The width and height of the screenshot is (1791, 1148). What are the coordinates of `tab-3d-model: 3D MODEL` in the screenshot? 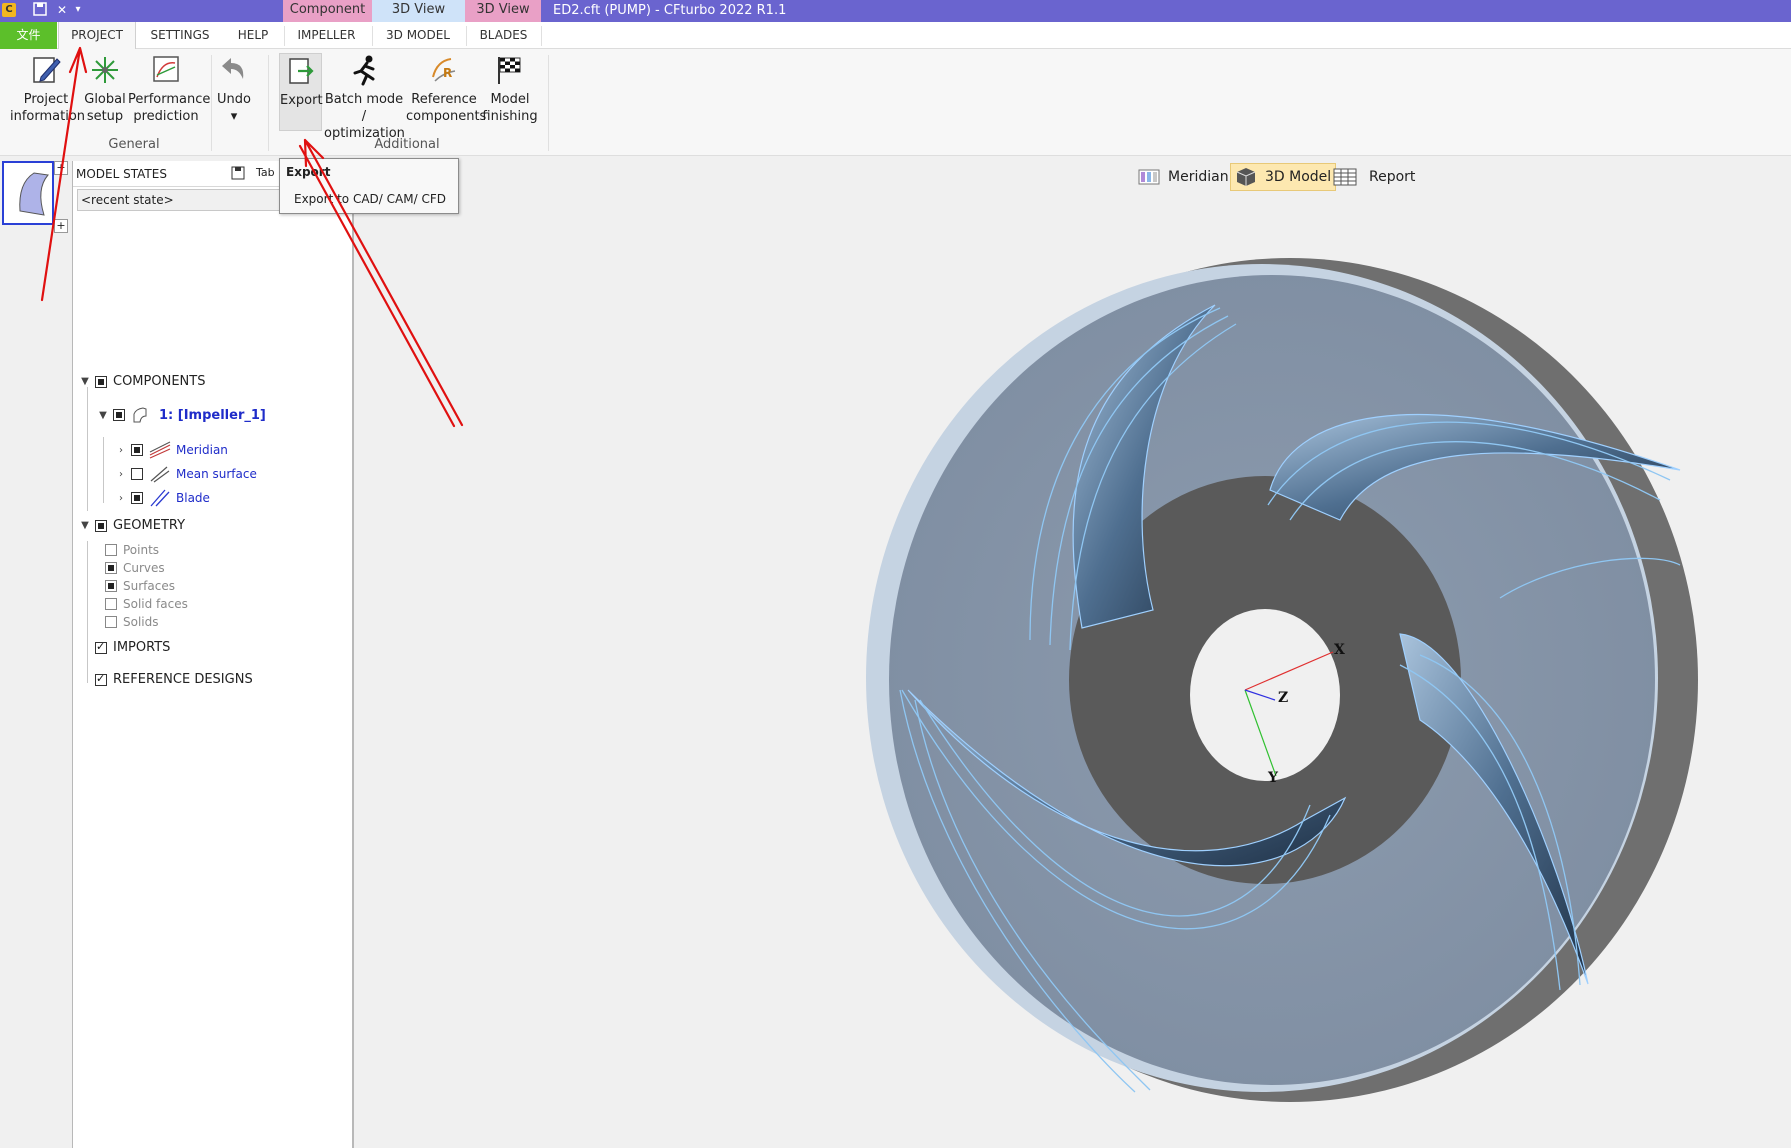 It's located at (418, 35).